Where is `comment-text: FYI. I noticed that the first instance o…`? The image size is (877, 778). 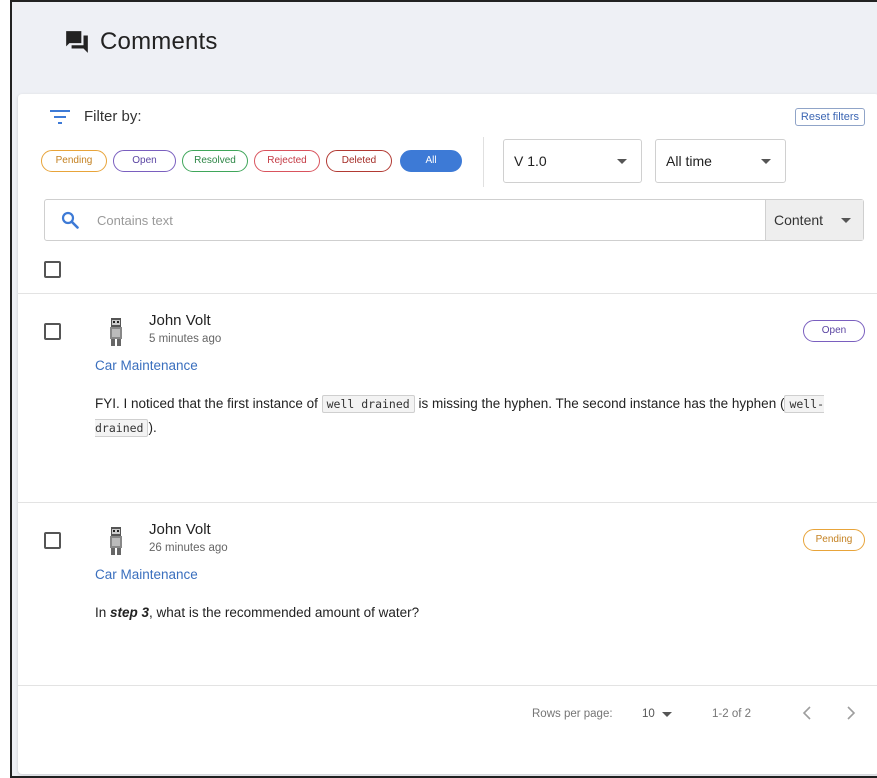
comment-text: FYI. I noticed that the first instance o… is located at coordinates (208, 403).